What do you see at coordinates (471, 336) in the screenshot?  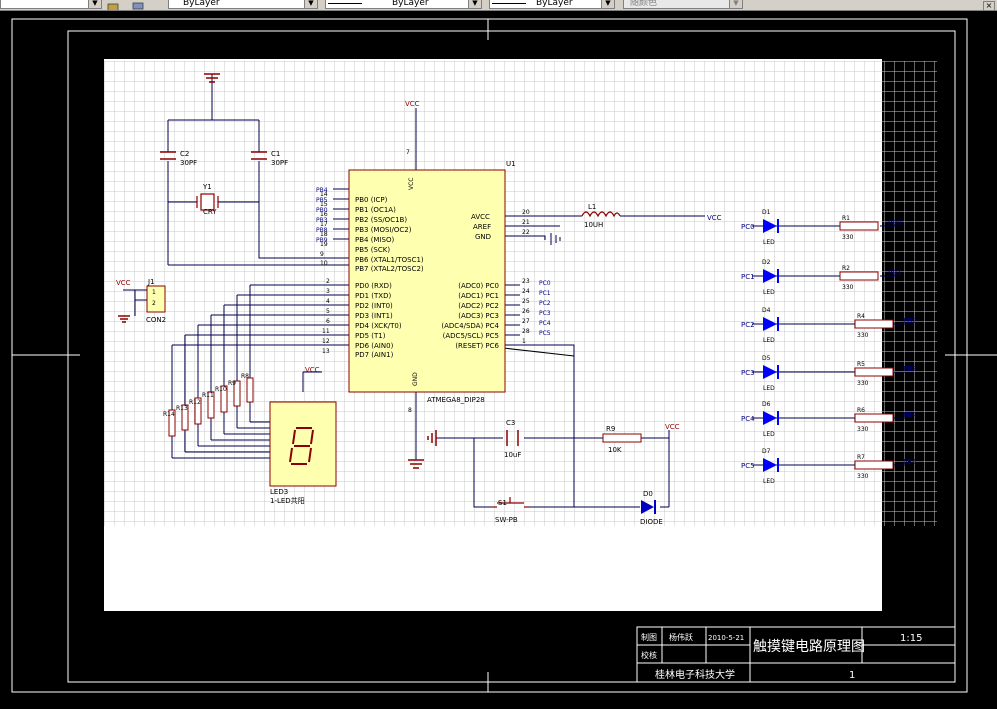 I see `svg-text: (ADC5/SCL) PC5` at bounding box center [471, 336].